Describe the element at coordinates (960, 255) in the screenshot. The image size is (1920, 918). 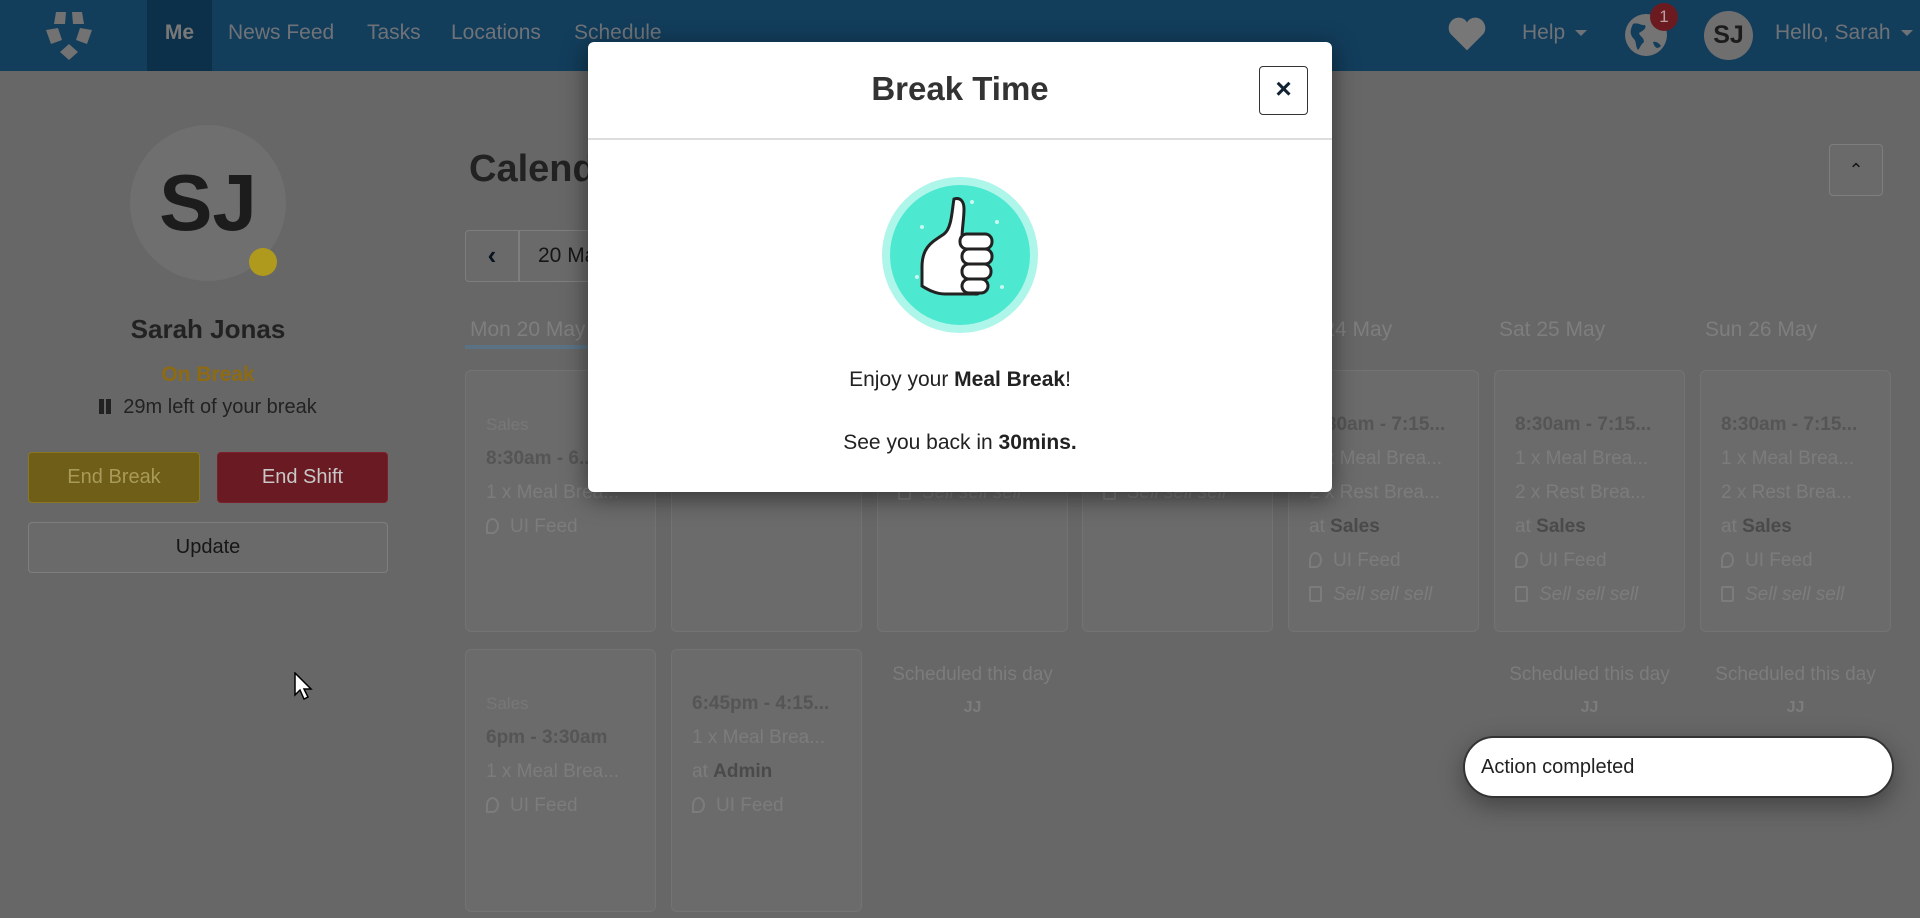
I see `thumbs-up-icon` at that location.